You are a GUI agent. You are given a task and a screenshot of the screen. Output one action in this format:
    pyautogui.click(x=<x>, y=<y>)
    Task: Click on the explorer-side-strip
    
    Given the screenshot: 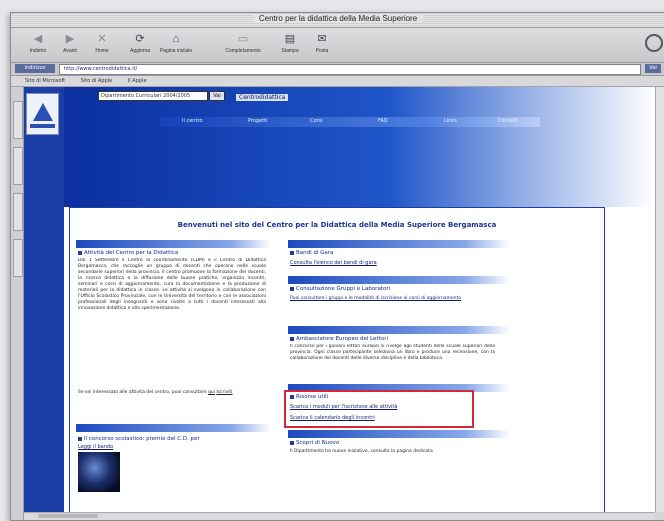 What is the action you would take?
    pyautogui.click(x=17, y=303)
    